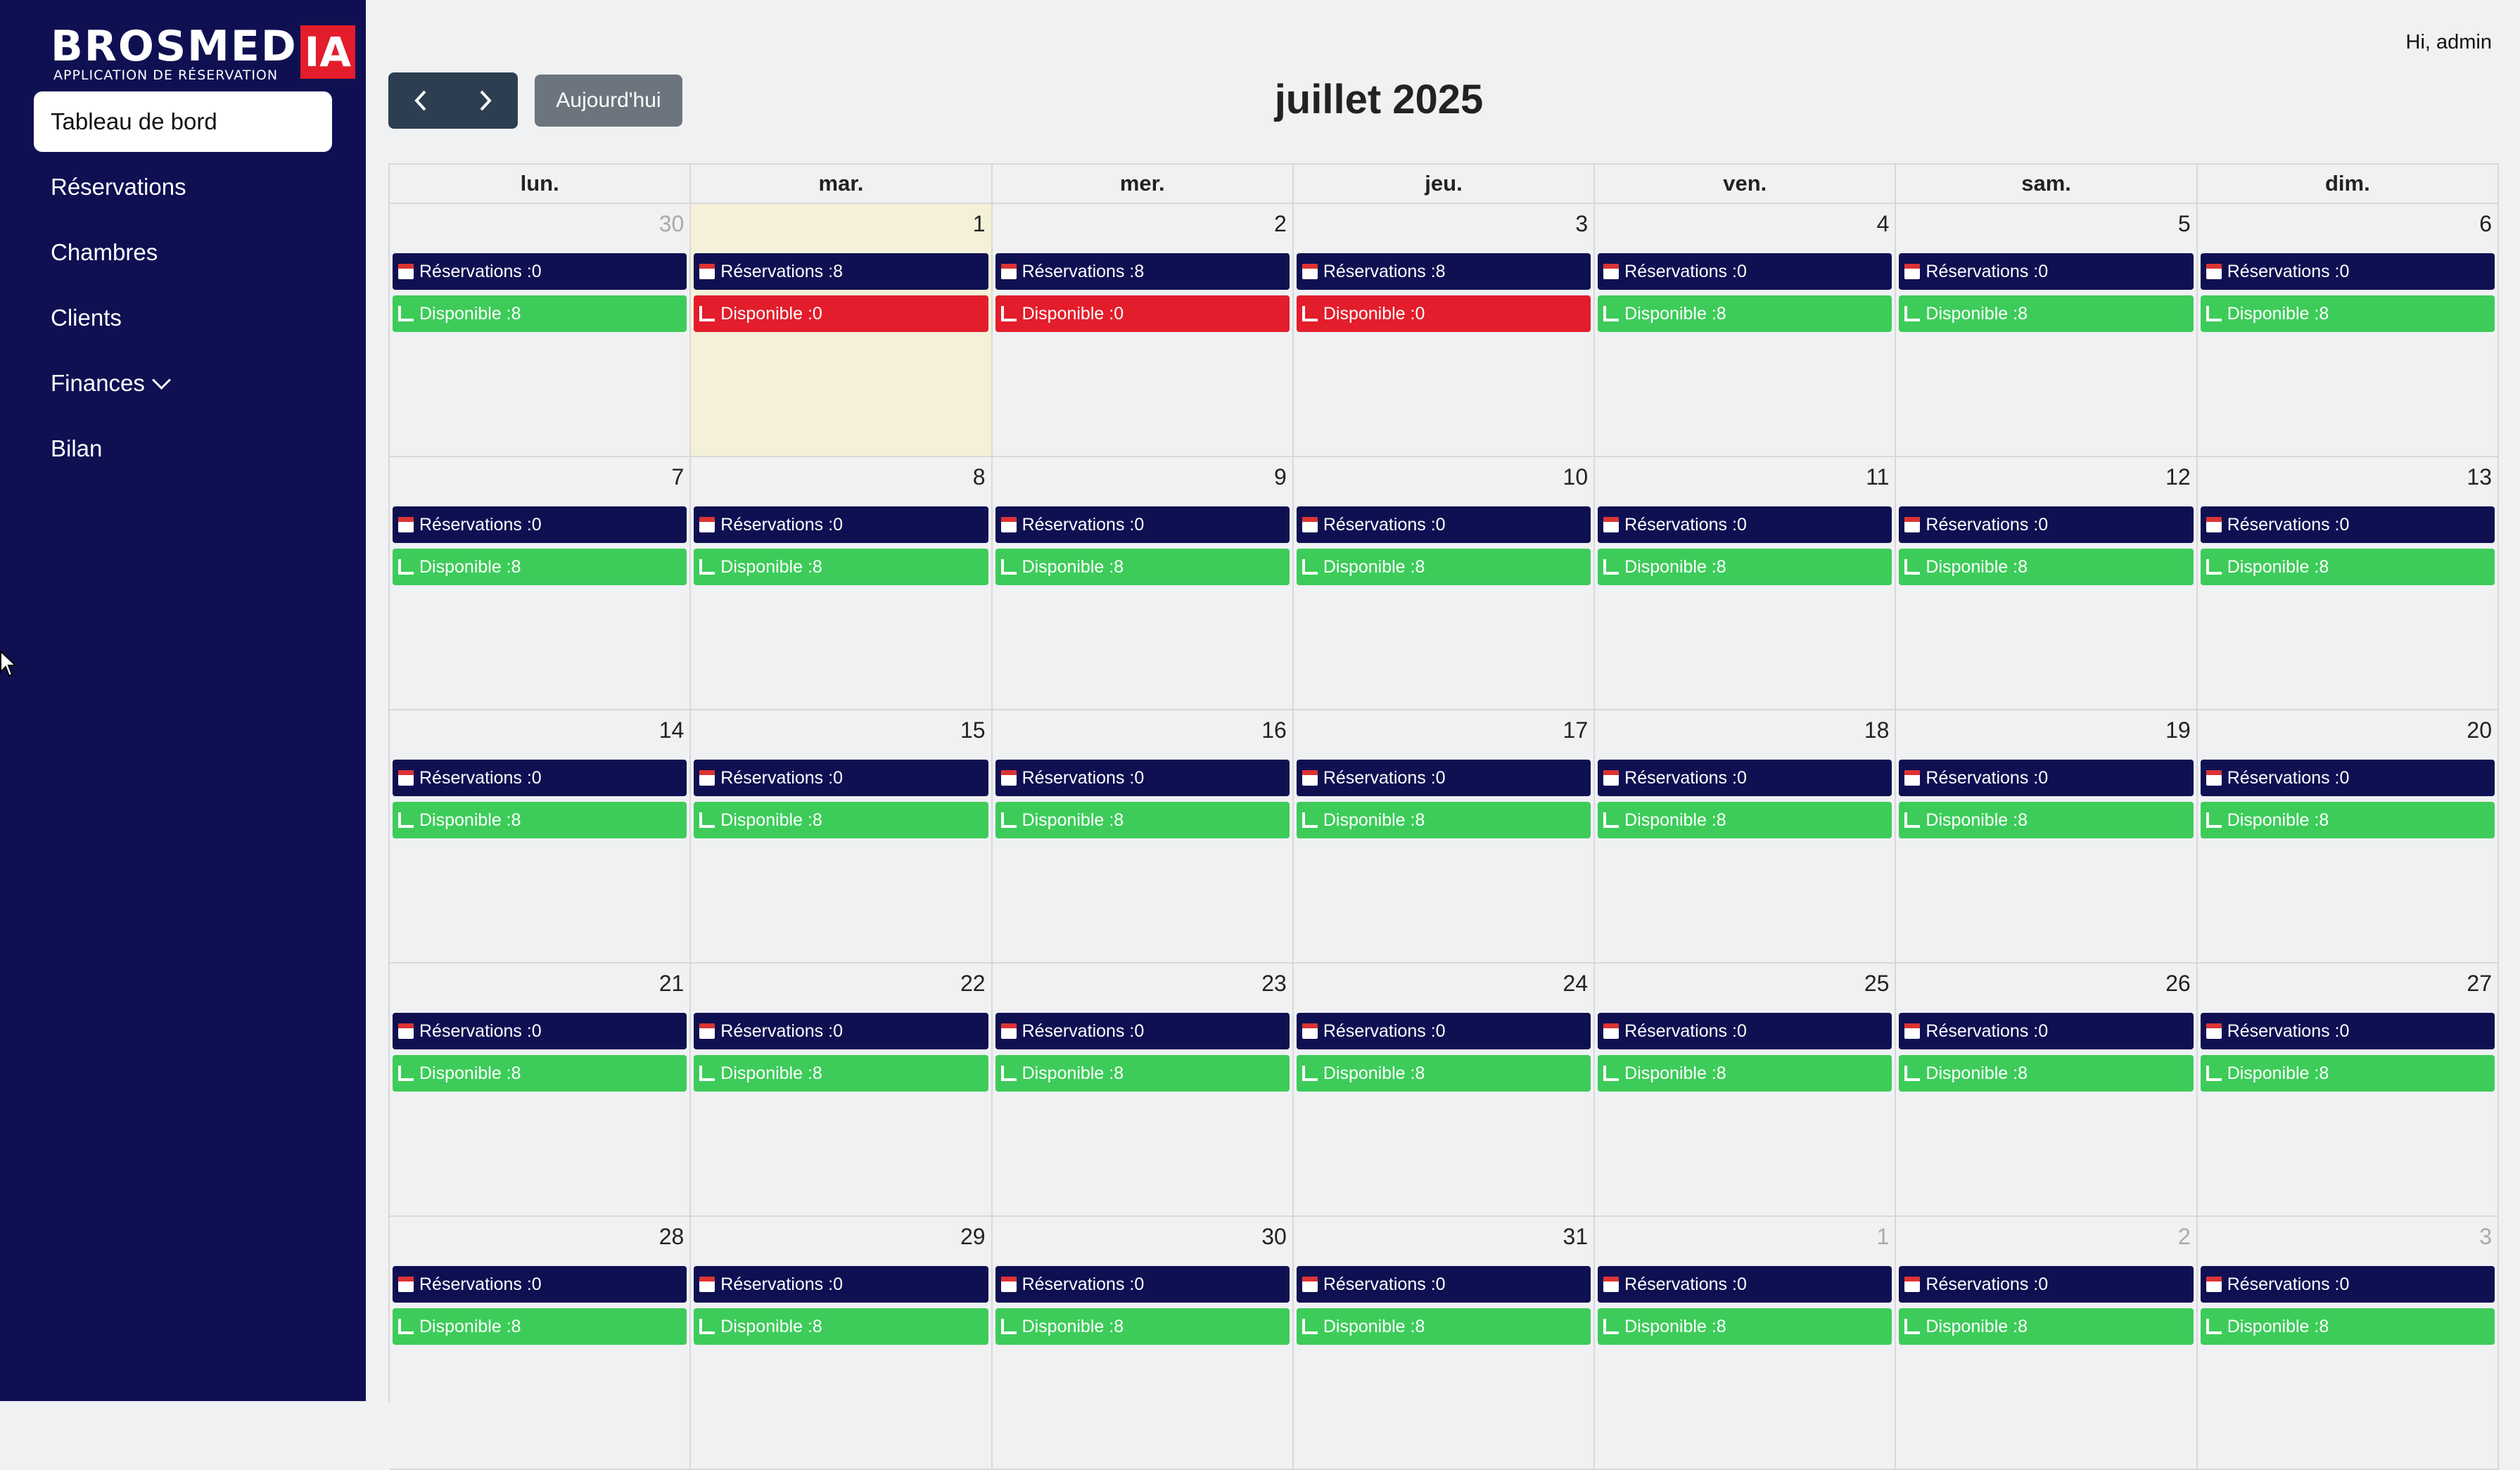  Describe the element at coordinates (1274, 730) in the screenshot. I see `day-number: 16` at that location.